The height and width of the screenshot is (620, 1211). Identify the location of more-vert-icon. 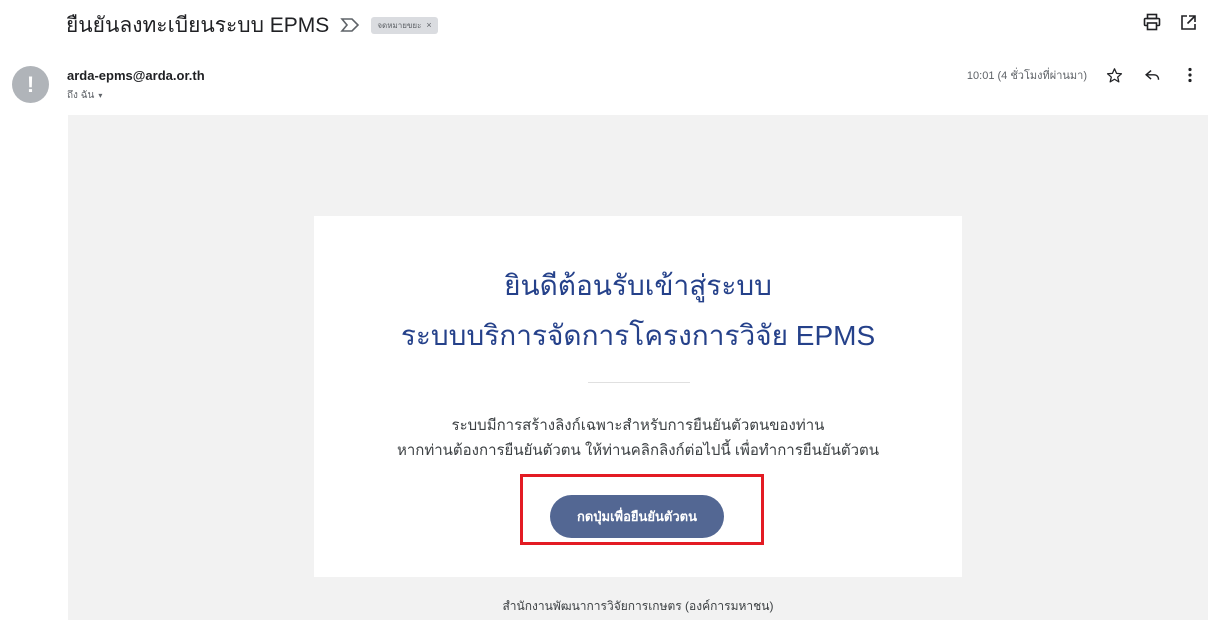
(1190, 75).